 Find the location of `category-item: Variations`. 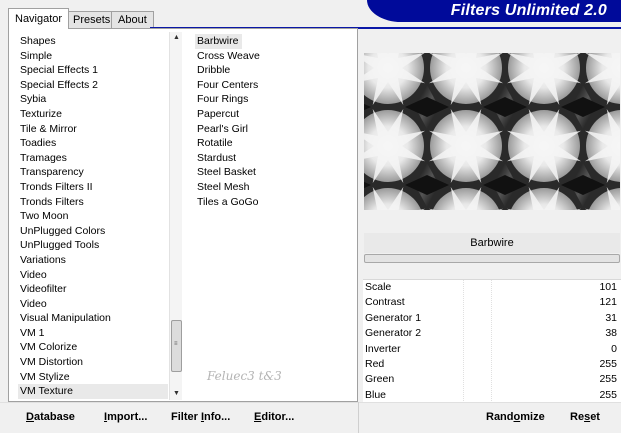

category-item: Variations is located at coordinates (93, 260).